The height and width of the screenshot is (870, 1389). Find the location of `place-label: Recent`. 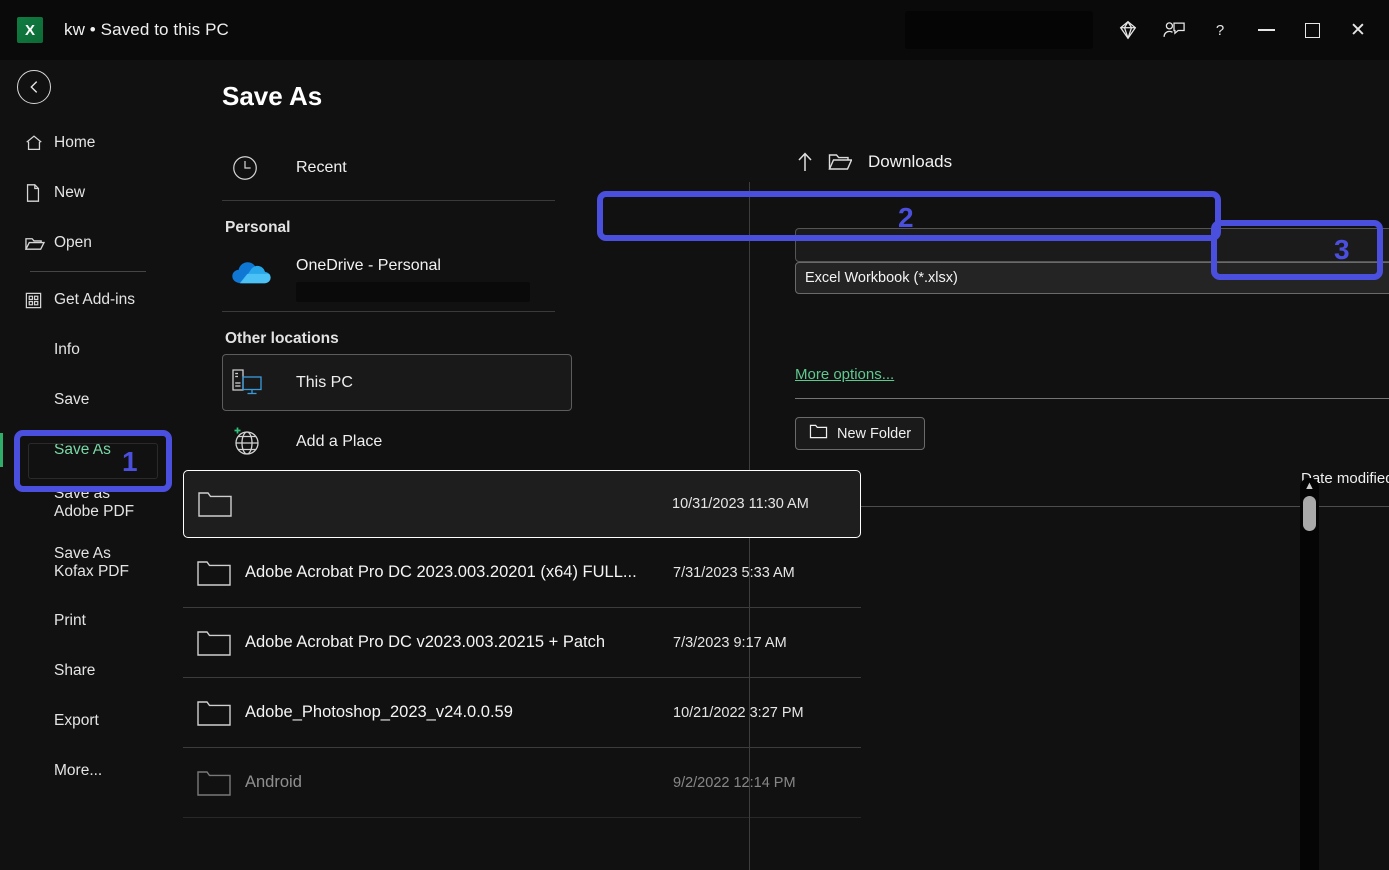

place-label: Recent is located at coordinates (321, 167).